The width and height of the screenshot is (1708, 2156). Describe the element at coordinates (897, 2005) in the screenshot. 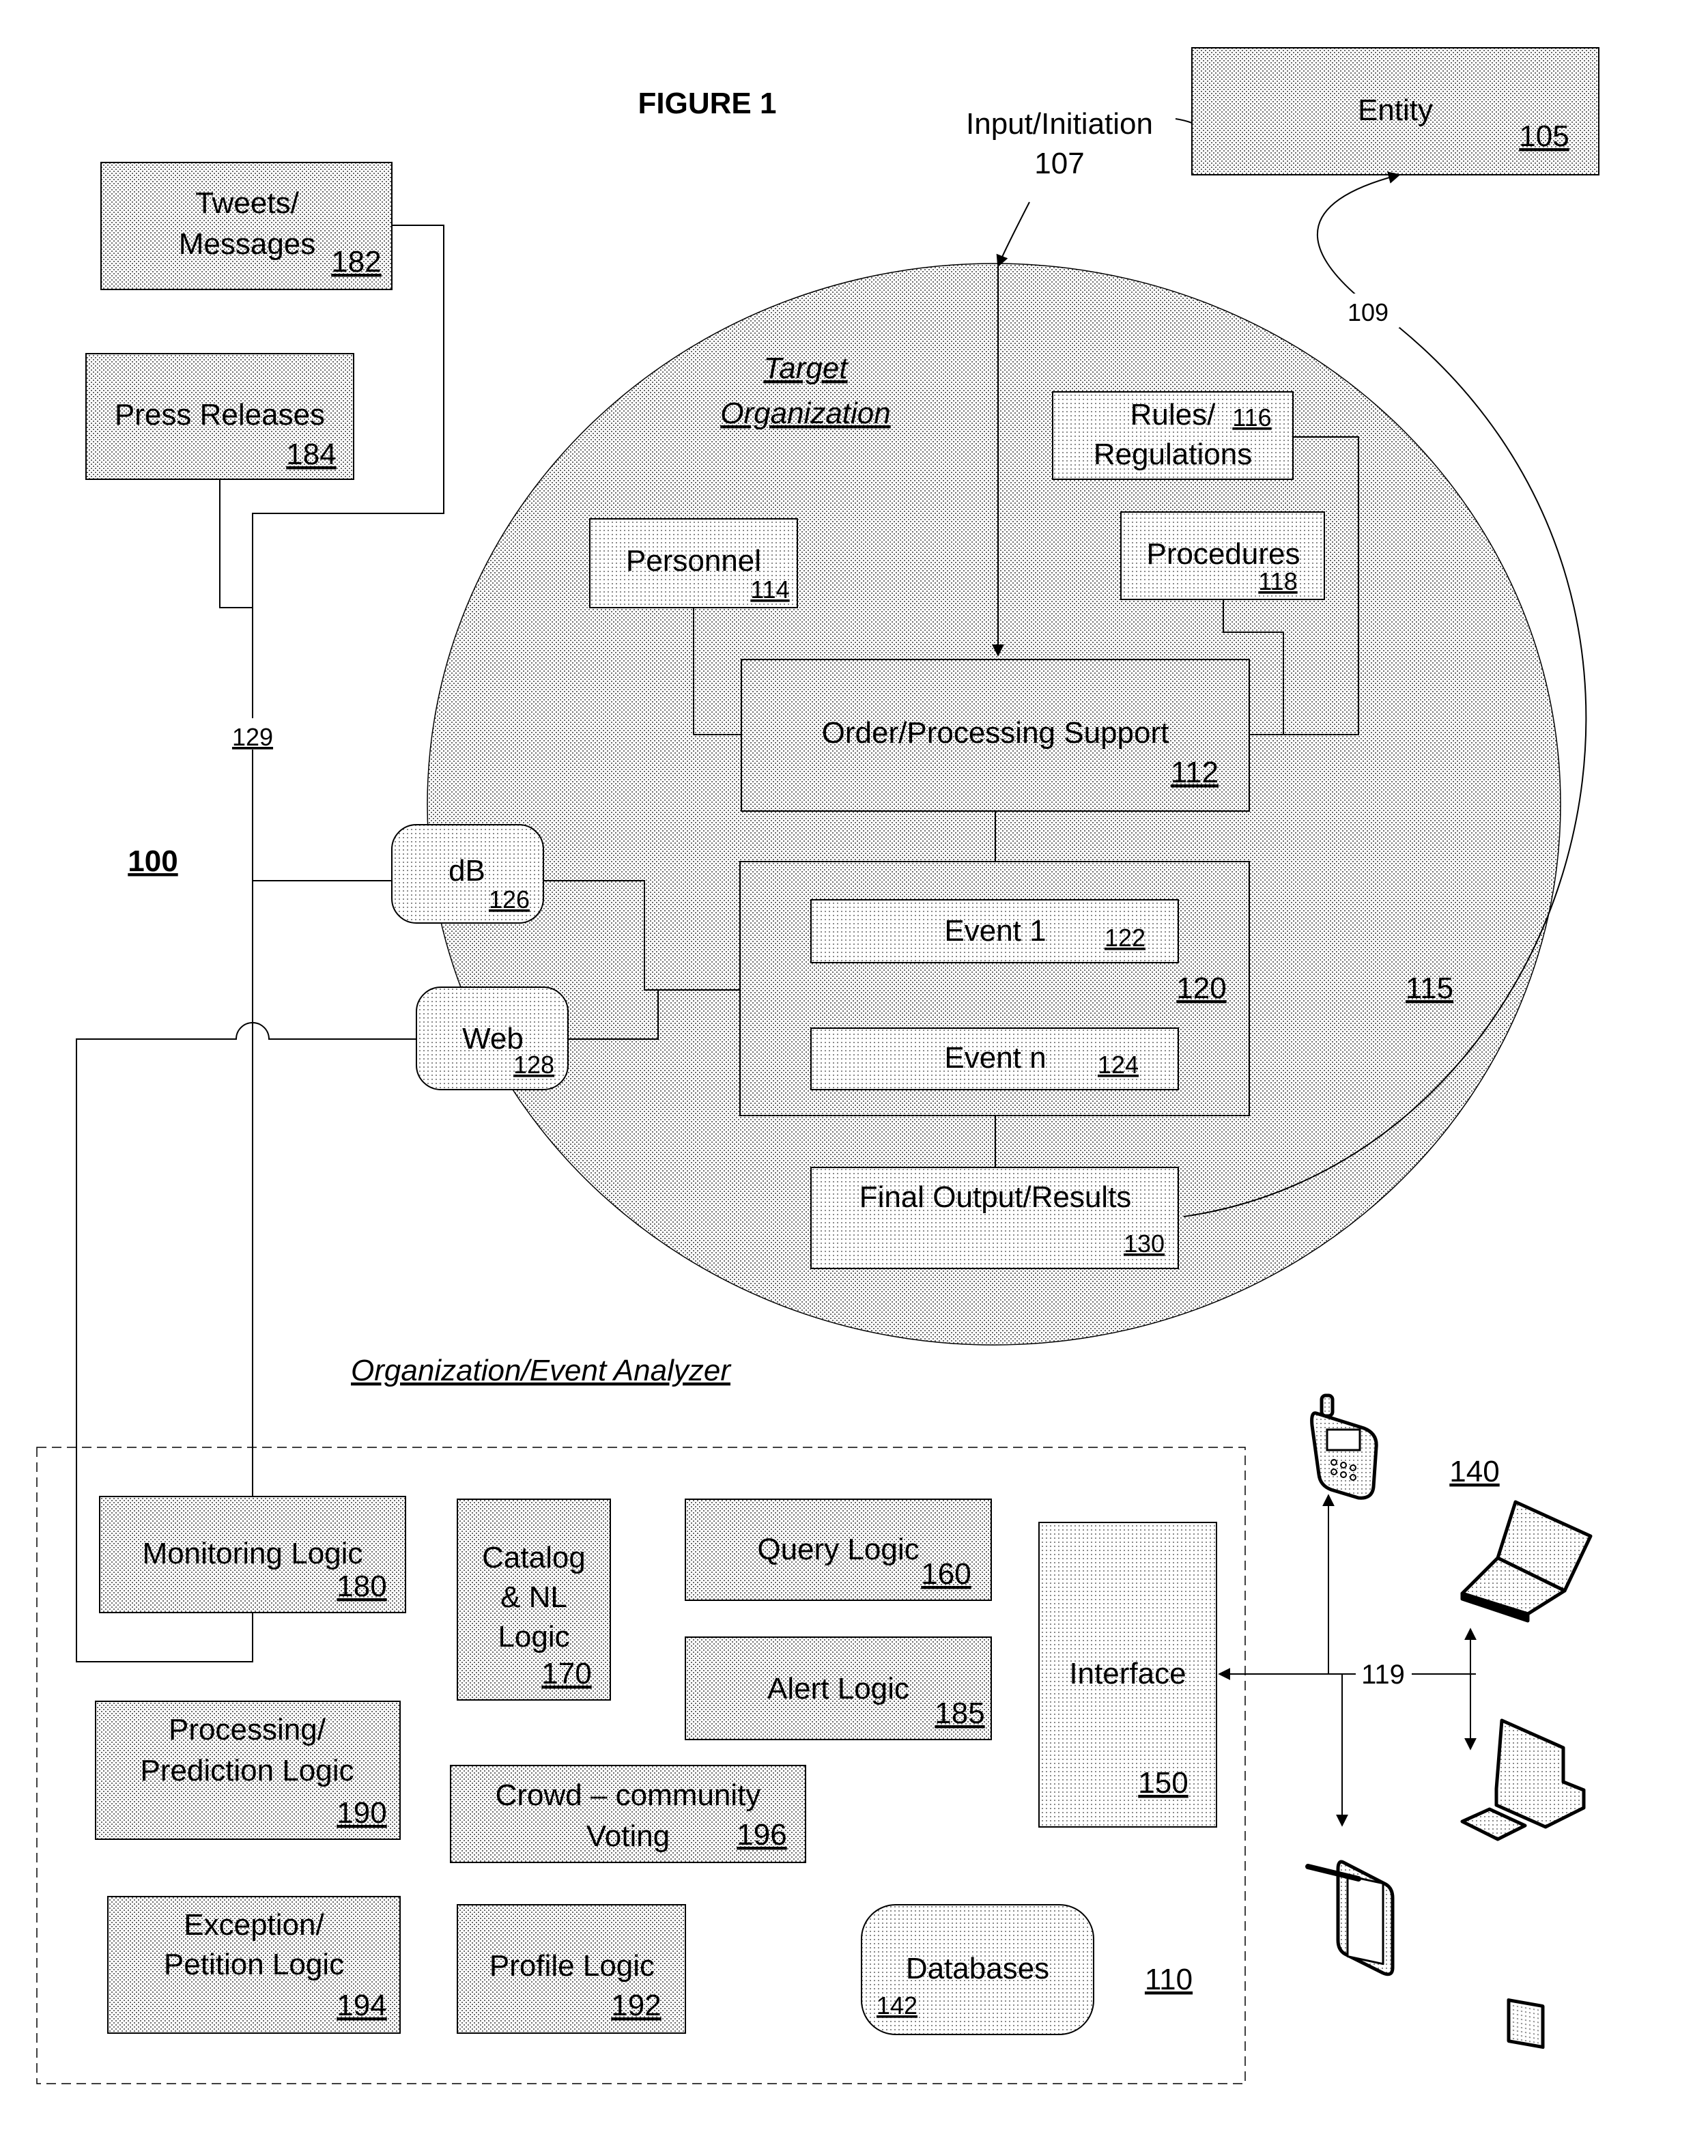

I see `databases-ref: 142` at that location.